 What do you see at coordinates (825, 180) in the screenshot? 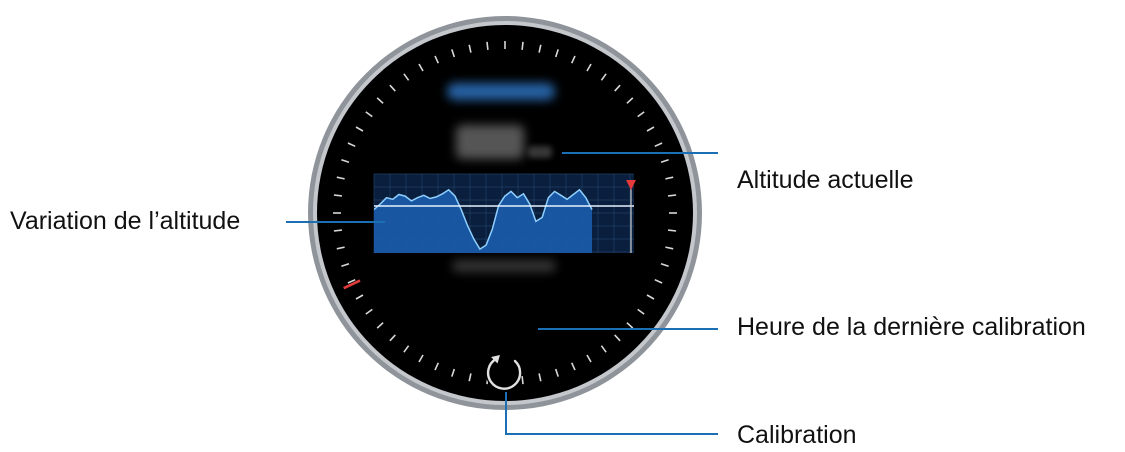
I see `callout-current-altitude: Altitude actuelle` at bounding box center [825, 180].